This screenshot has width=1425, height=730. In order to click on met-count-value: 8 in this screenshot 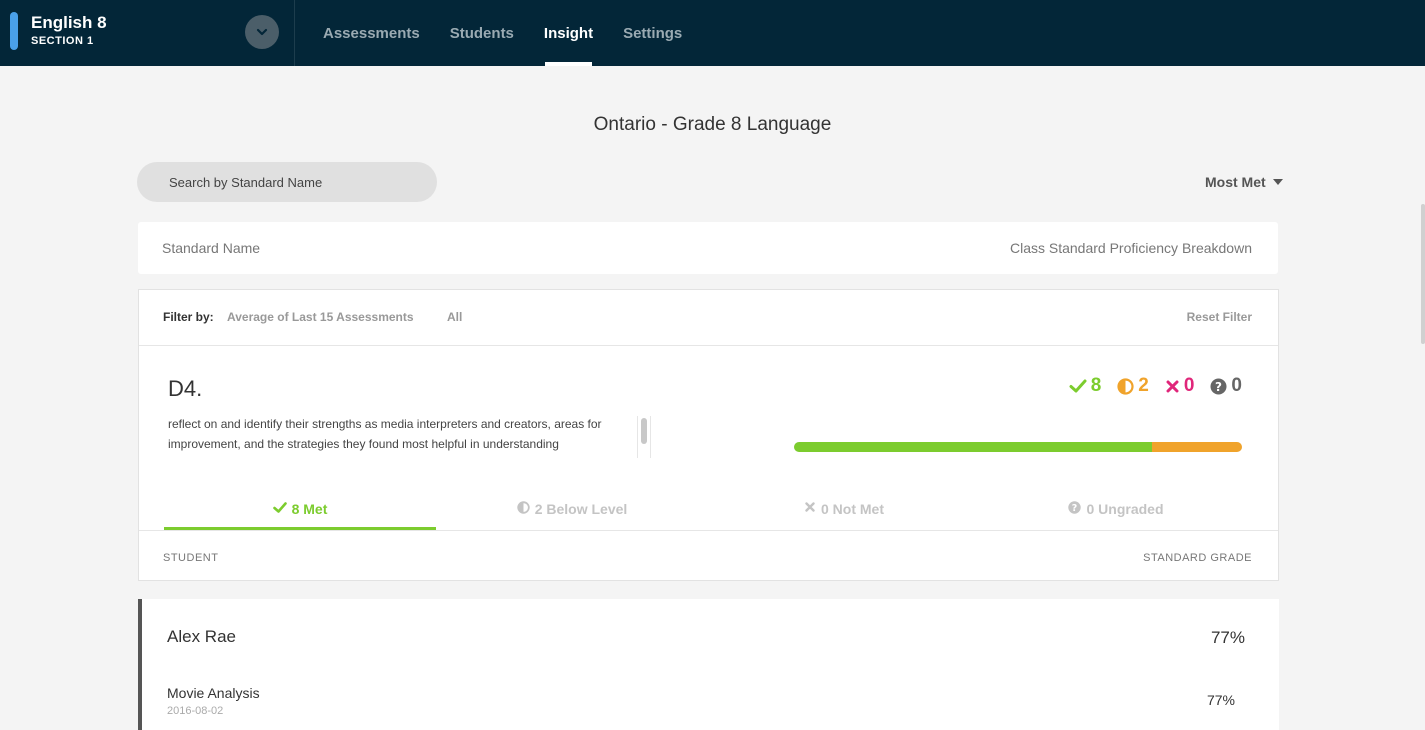, I will do `click(1096, 385)`.